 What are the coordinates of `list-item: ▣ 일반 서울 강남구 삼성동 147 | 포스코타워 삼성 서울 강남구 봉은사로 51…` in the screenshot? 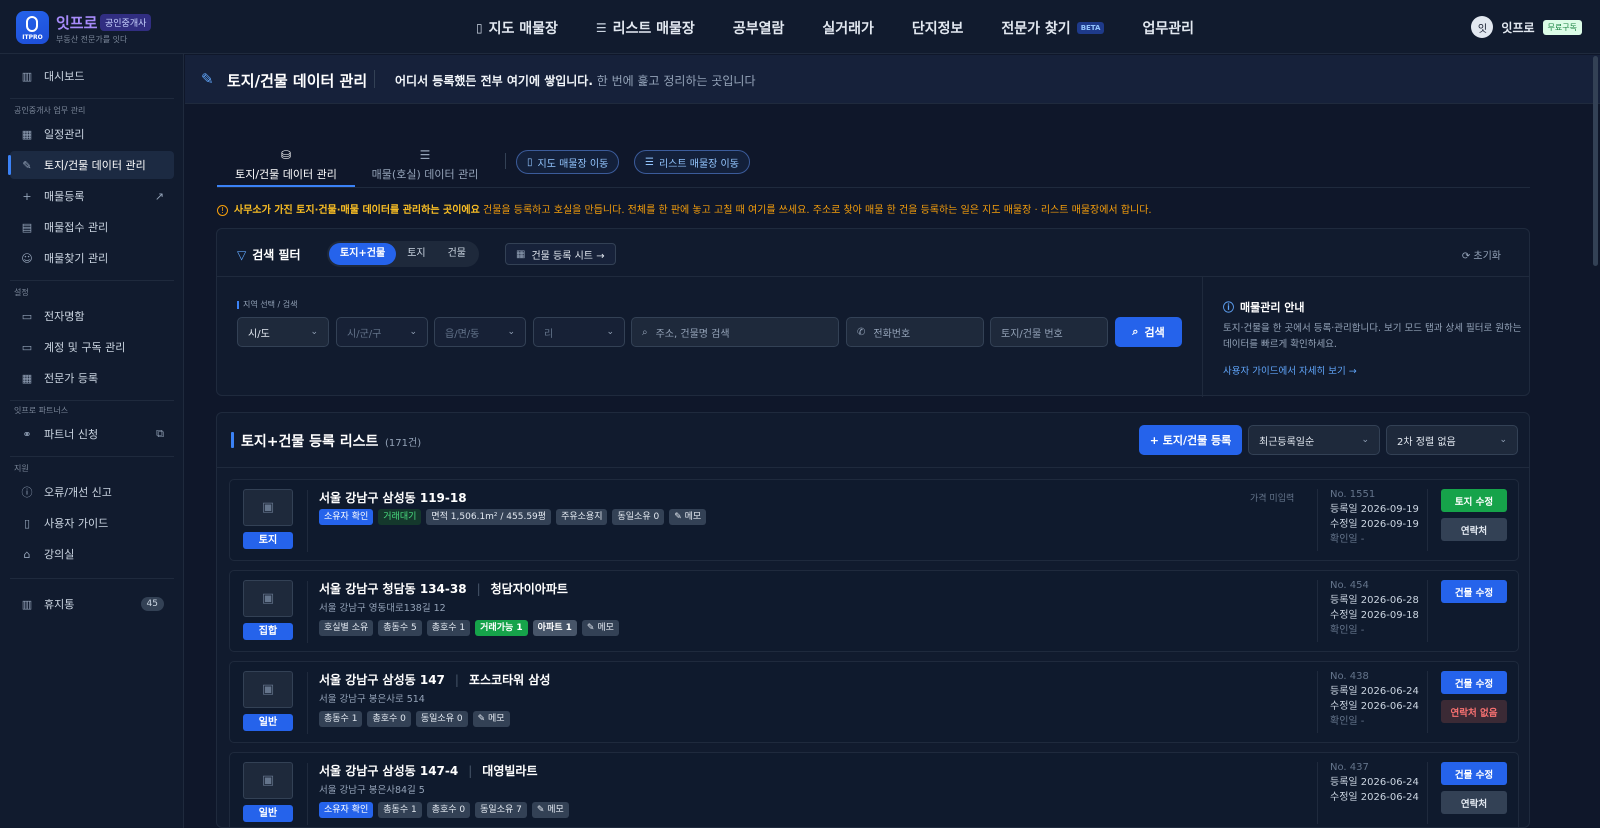 It's located at (874, 702).